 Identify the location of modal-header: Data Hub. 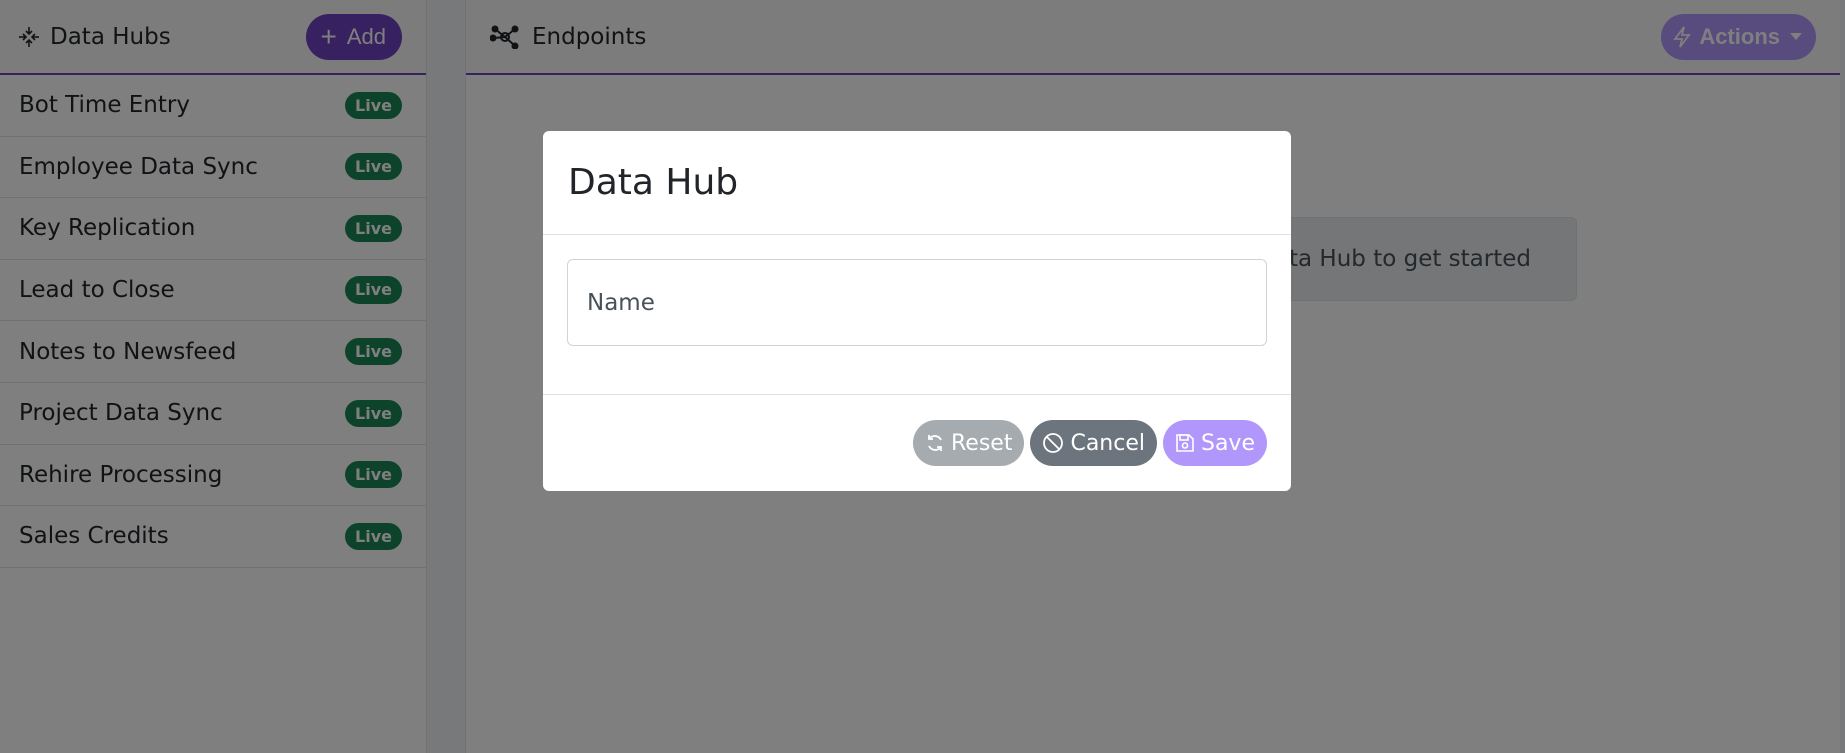
(917, 183).